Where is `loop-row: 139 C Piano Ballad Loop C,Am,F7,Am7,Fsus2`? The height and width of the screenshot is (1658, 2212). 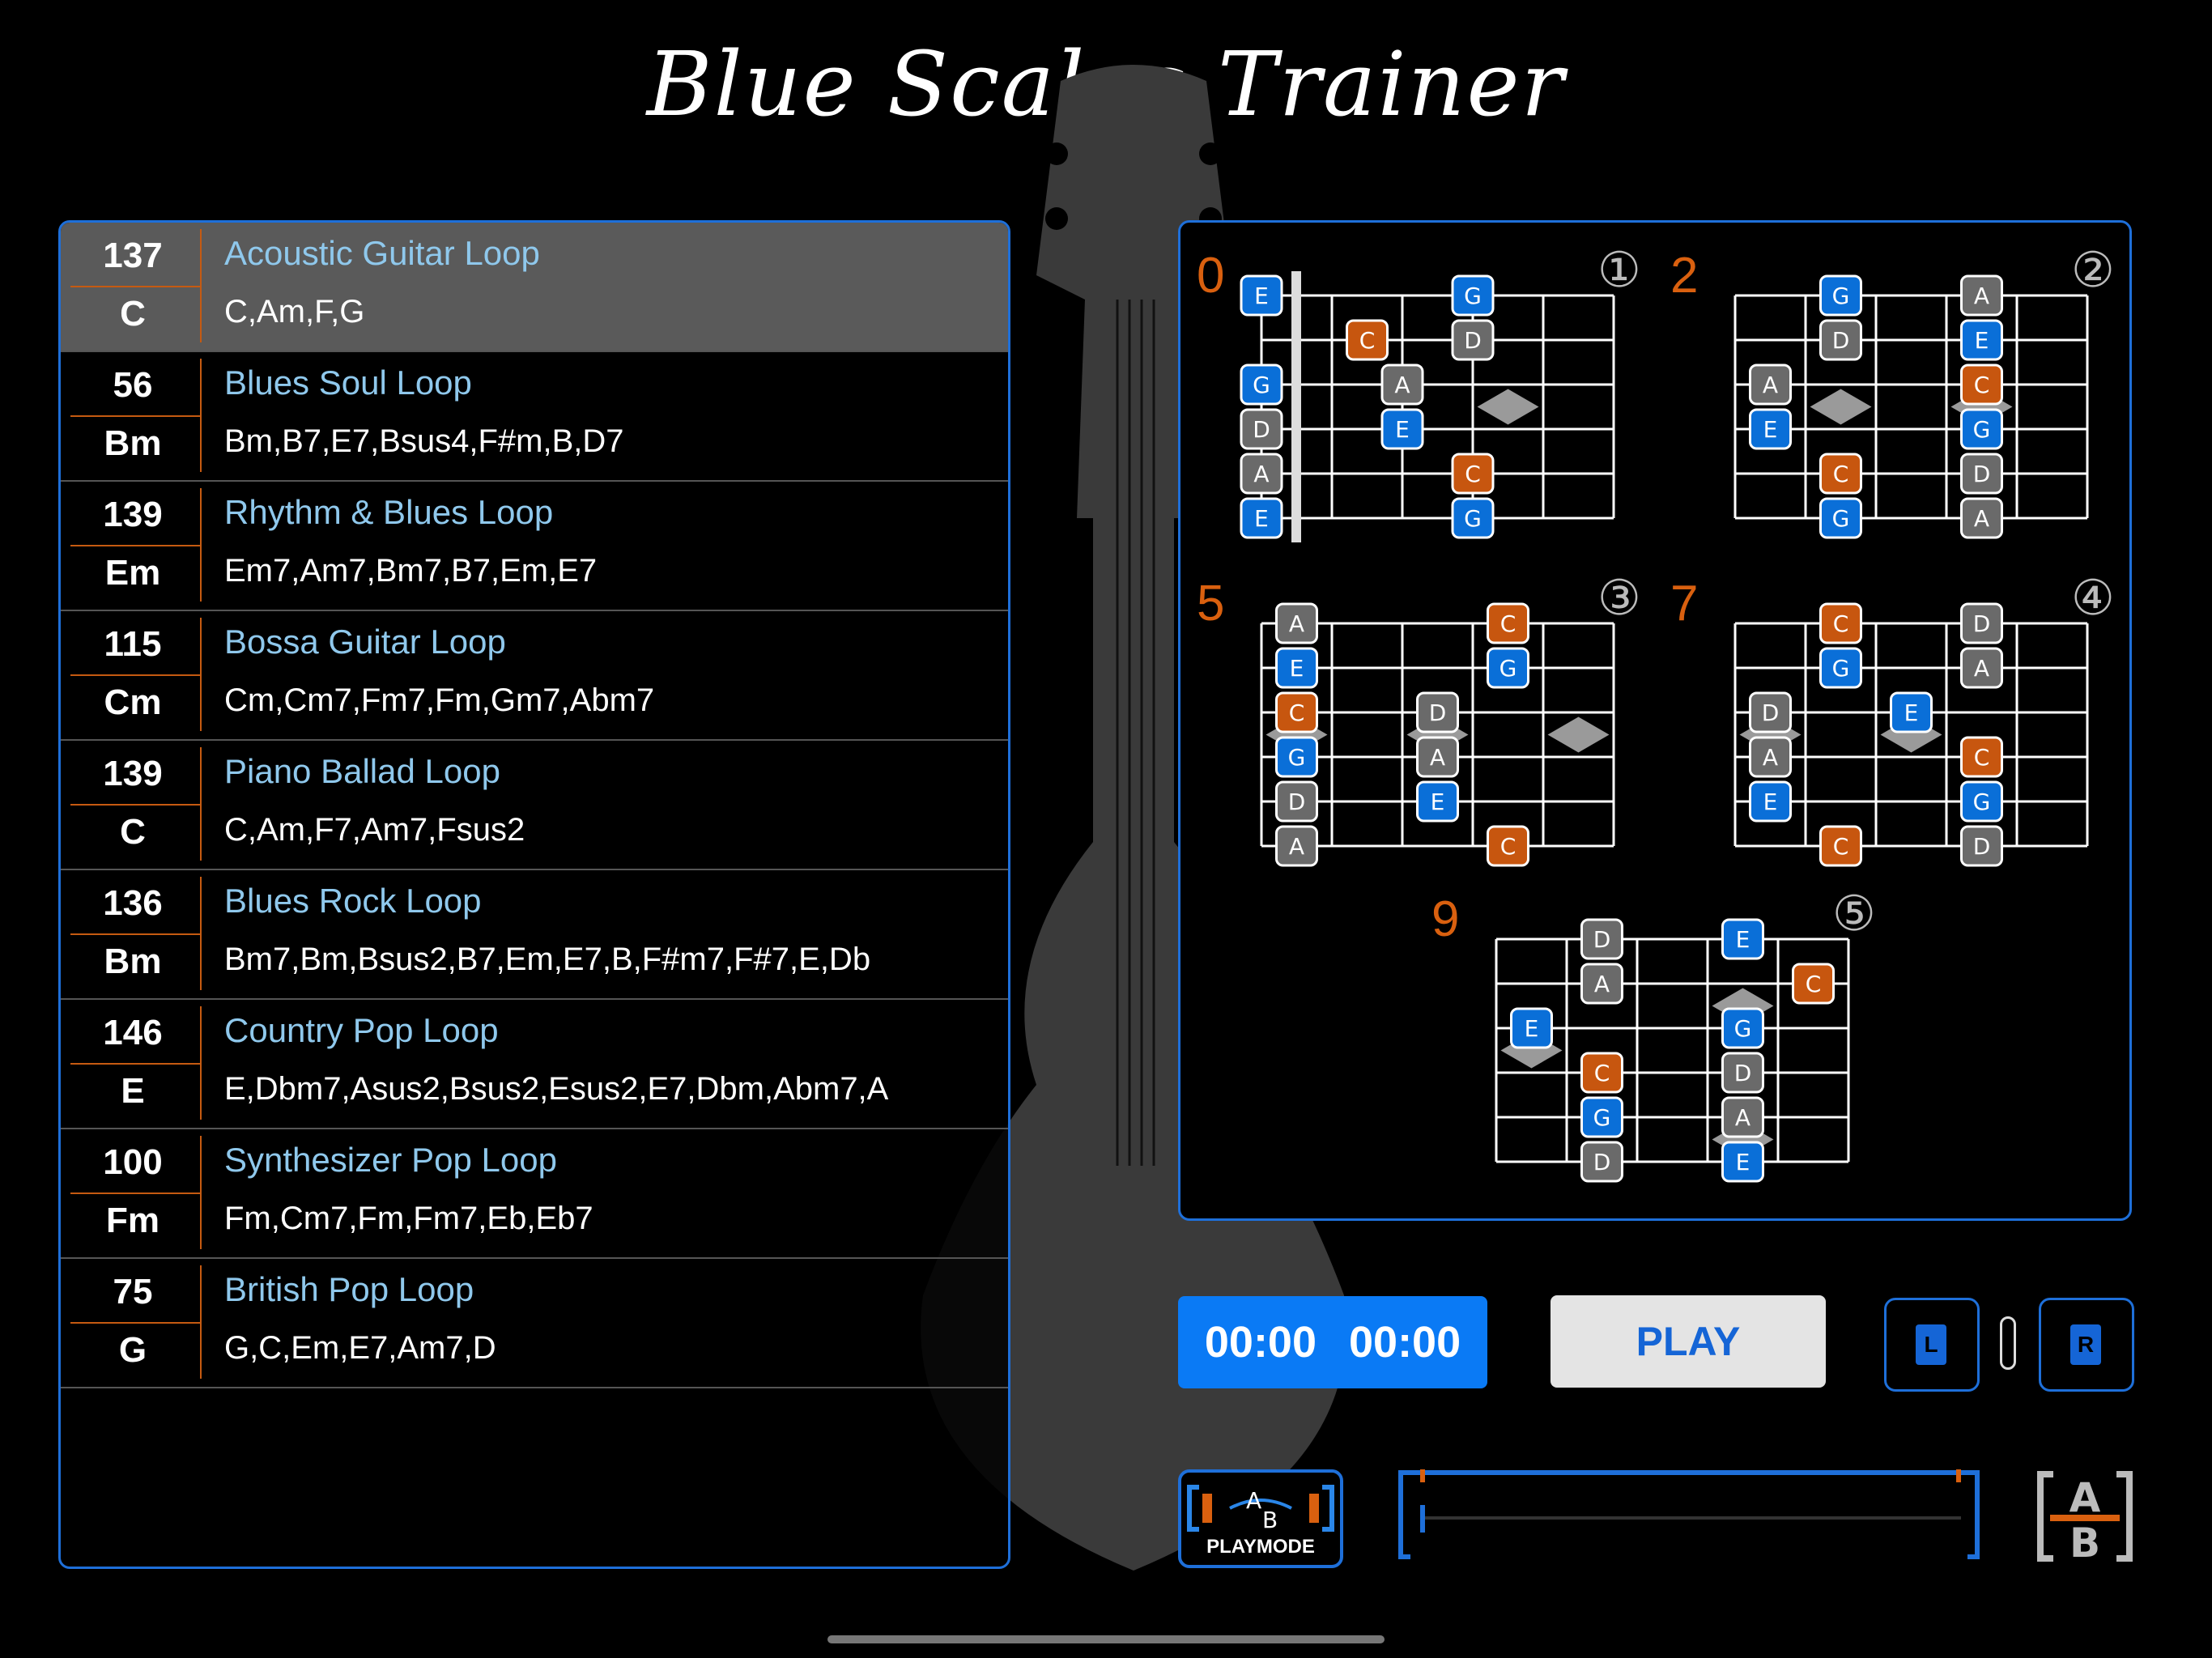
loop-row: 139 C Piano Ballad Loop C,Am,F7,Am7,Fsus2 is located at coordinates (535, 805).